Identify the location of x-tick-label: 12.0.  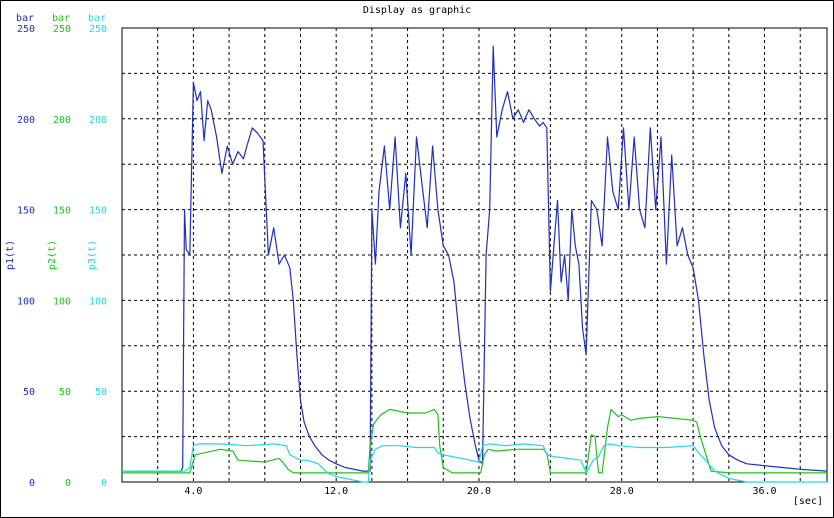
(336, 491).